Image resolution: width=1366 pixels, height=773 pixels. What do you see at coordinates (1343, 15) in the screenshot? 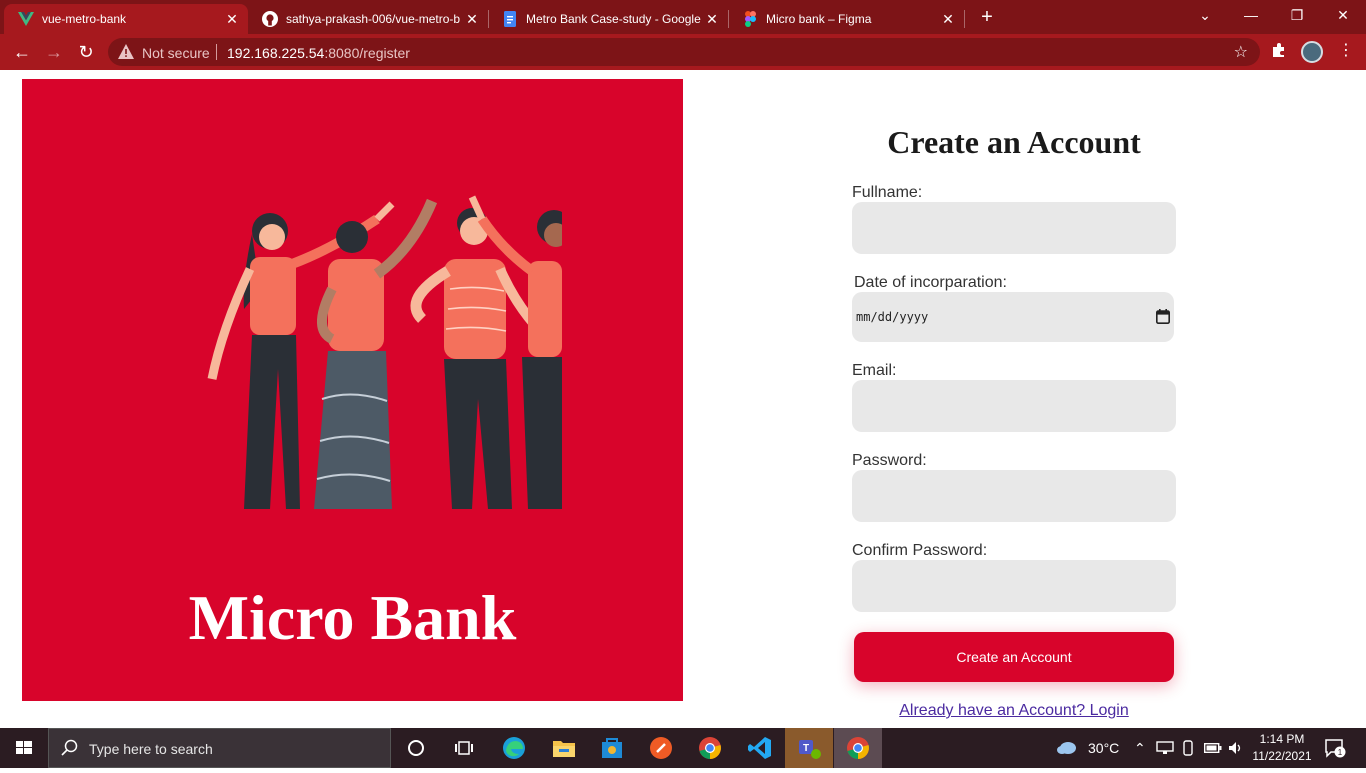
I see `close-window-button: ✕` at bounding box center [1343, 15].